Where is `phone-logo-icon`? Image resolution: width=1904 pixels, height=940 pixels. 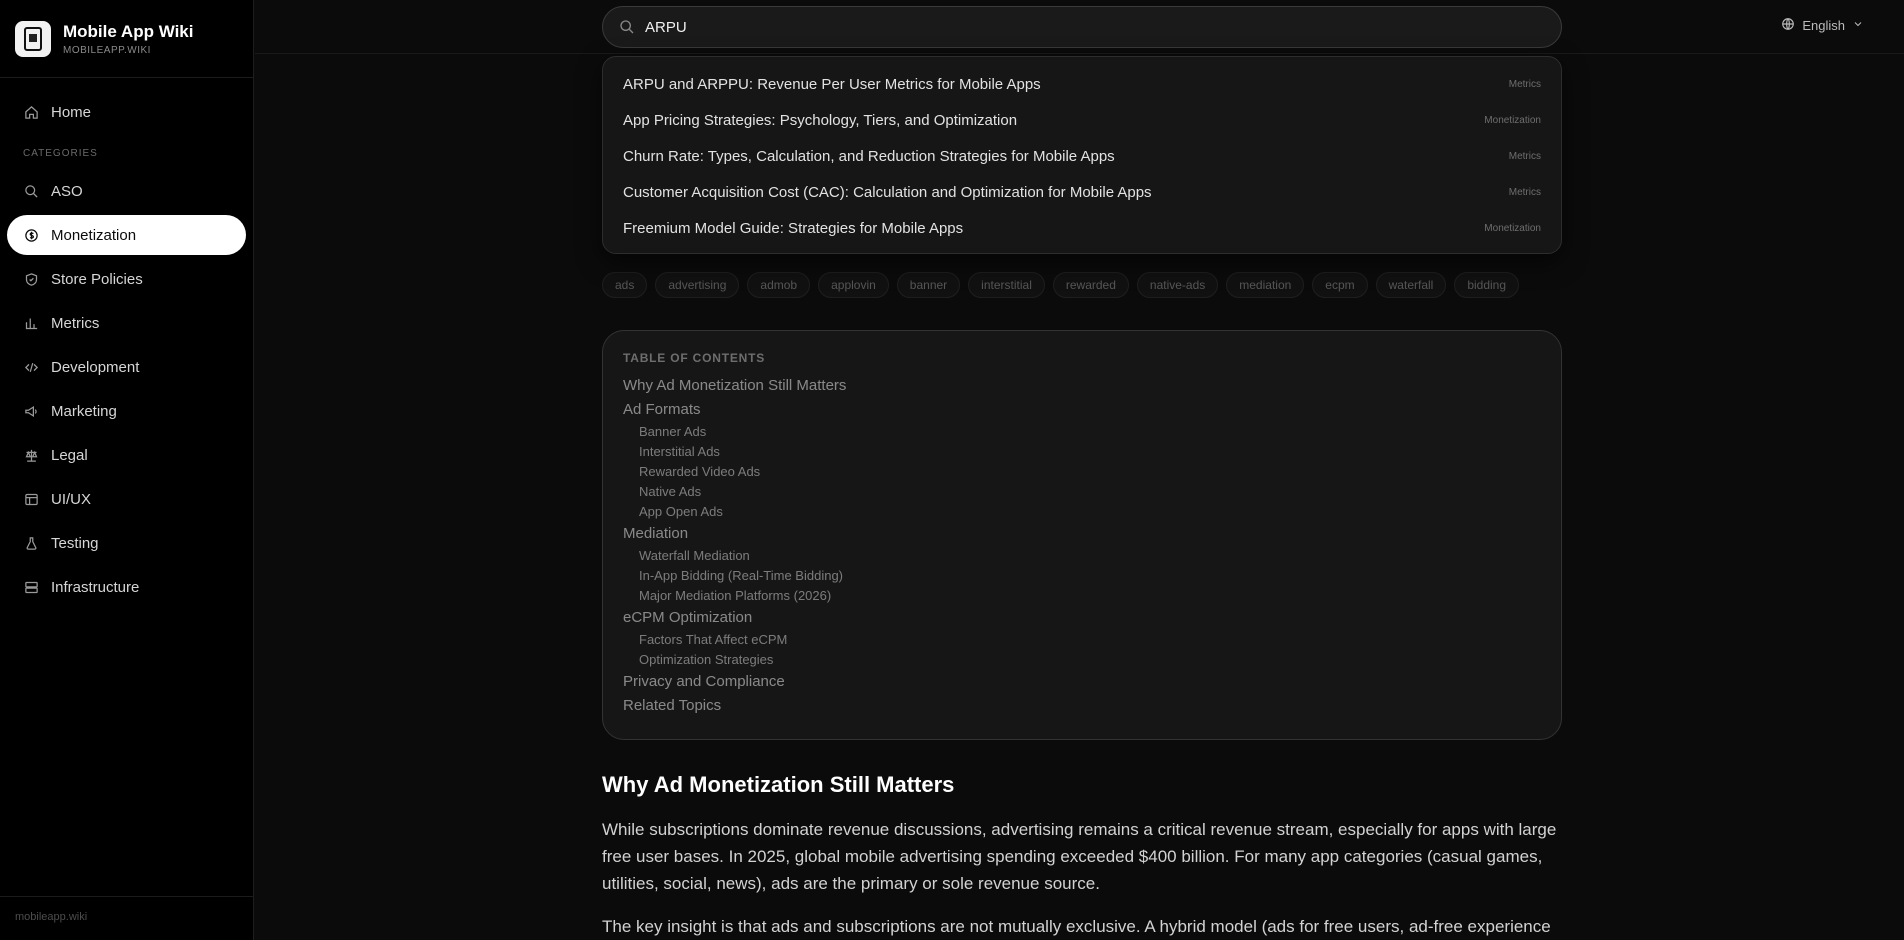
phone-logo-icon is located at coordinates (33, 38).